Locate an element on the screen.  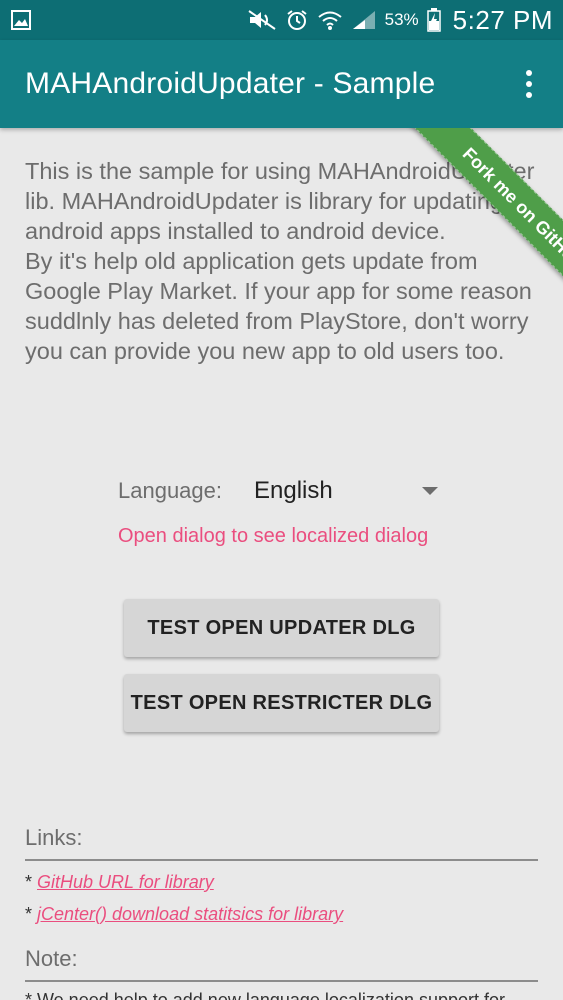
note-heading: Note: is located at coordinates (281, 964).